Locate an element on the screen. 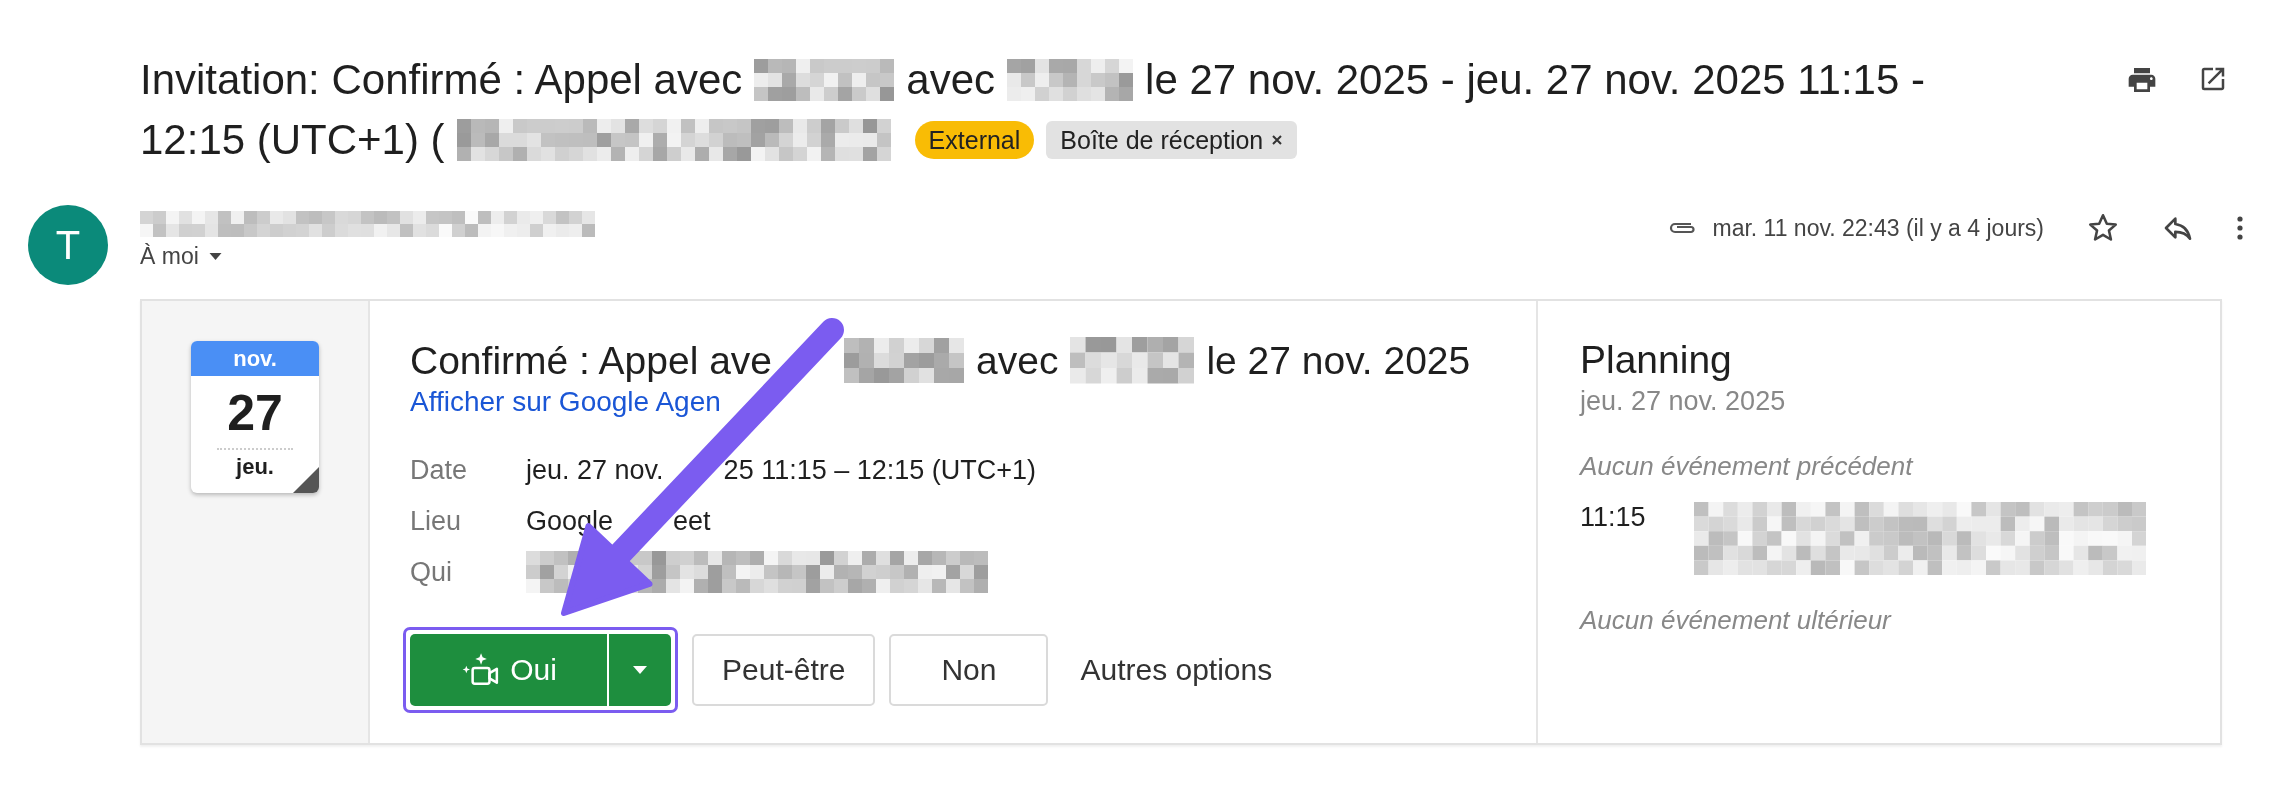 The width and height of the screenshot is (2288, 786). video-sparkle-icon is located at coordinates (480, 669).